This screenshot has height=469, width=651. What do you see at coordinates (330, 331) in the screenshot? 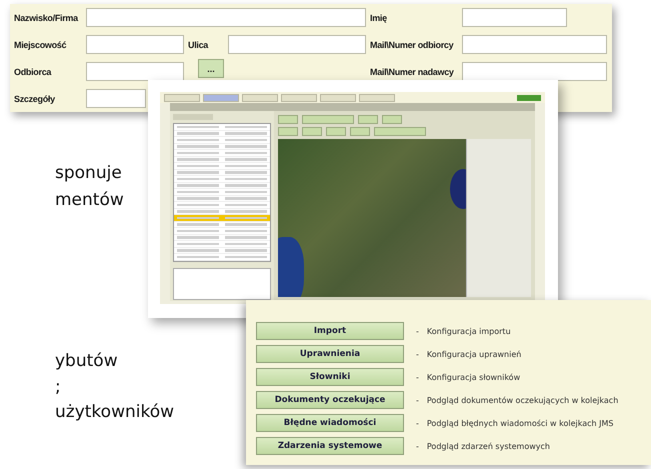
I see `menu-button: Import` at bounding box center [330, 331].